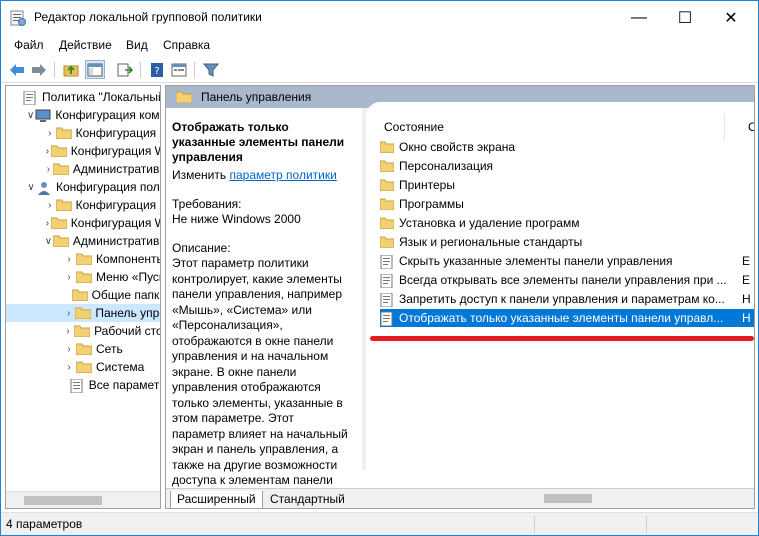  I want to click on tree-item-label: Конфигурация поль, so click(108, 187).